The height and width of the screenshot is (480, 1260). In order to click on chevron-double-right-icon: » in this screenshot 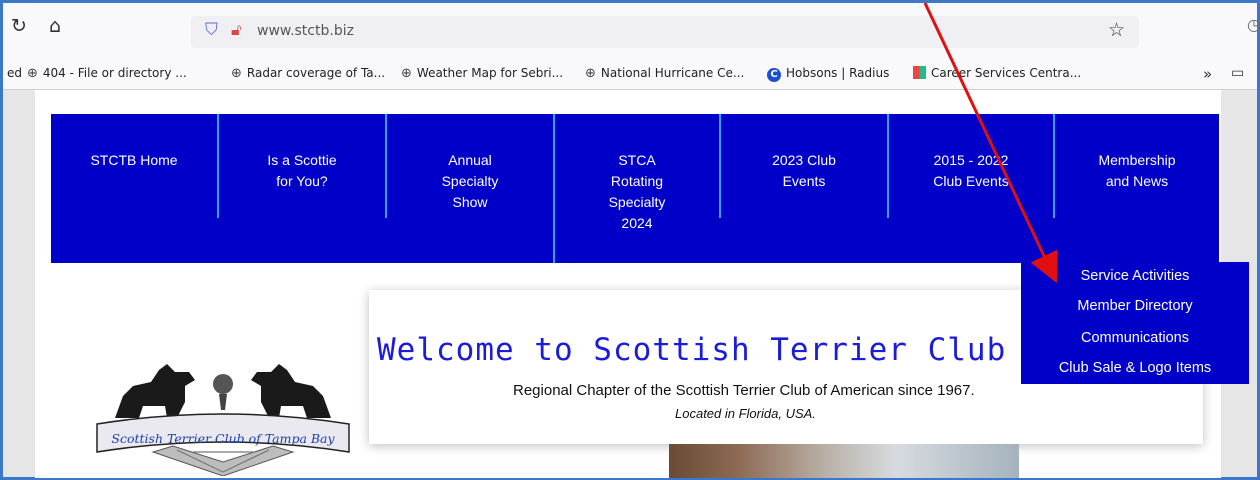, I will do `click(1207, 74)`.